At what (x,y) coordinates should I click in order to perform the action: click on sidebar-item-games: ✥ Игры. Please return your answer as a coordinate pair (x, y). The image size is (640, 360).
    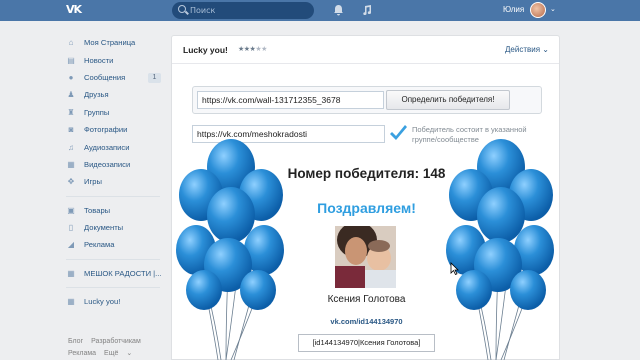
    Looking at the image, I should click on (116, 181).